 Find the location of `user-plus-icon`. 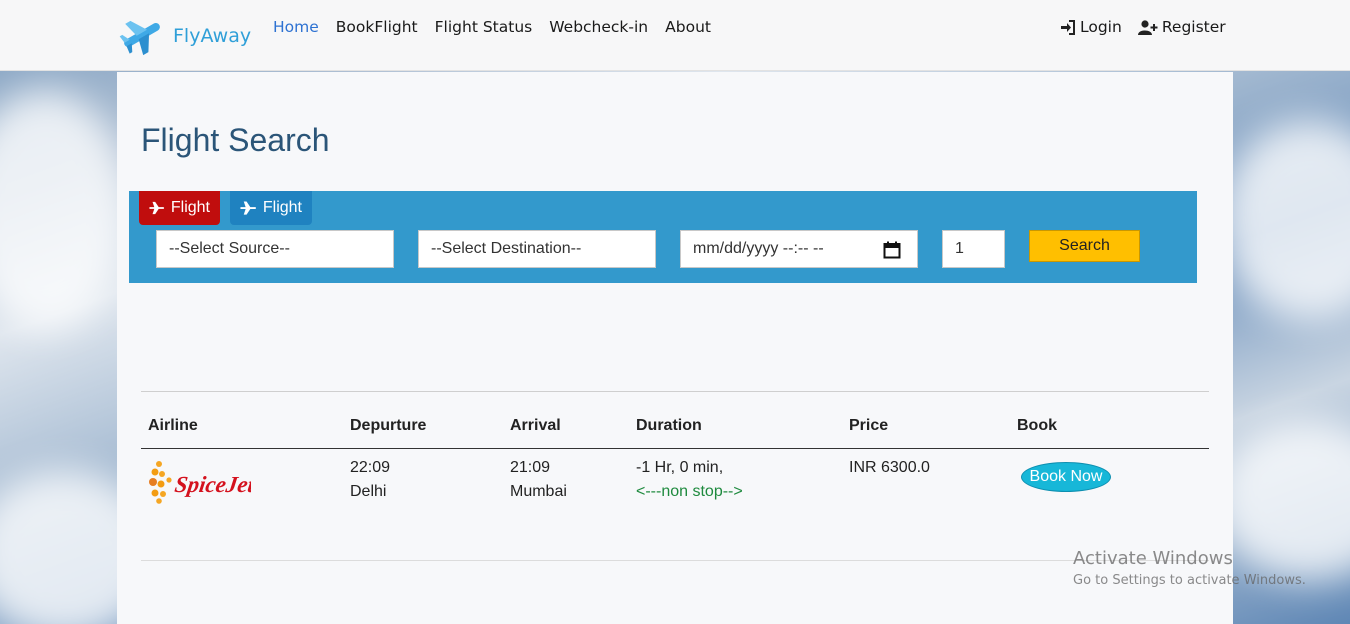

user-plus-icon is located at coordinates (1147, 27).